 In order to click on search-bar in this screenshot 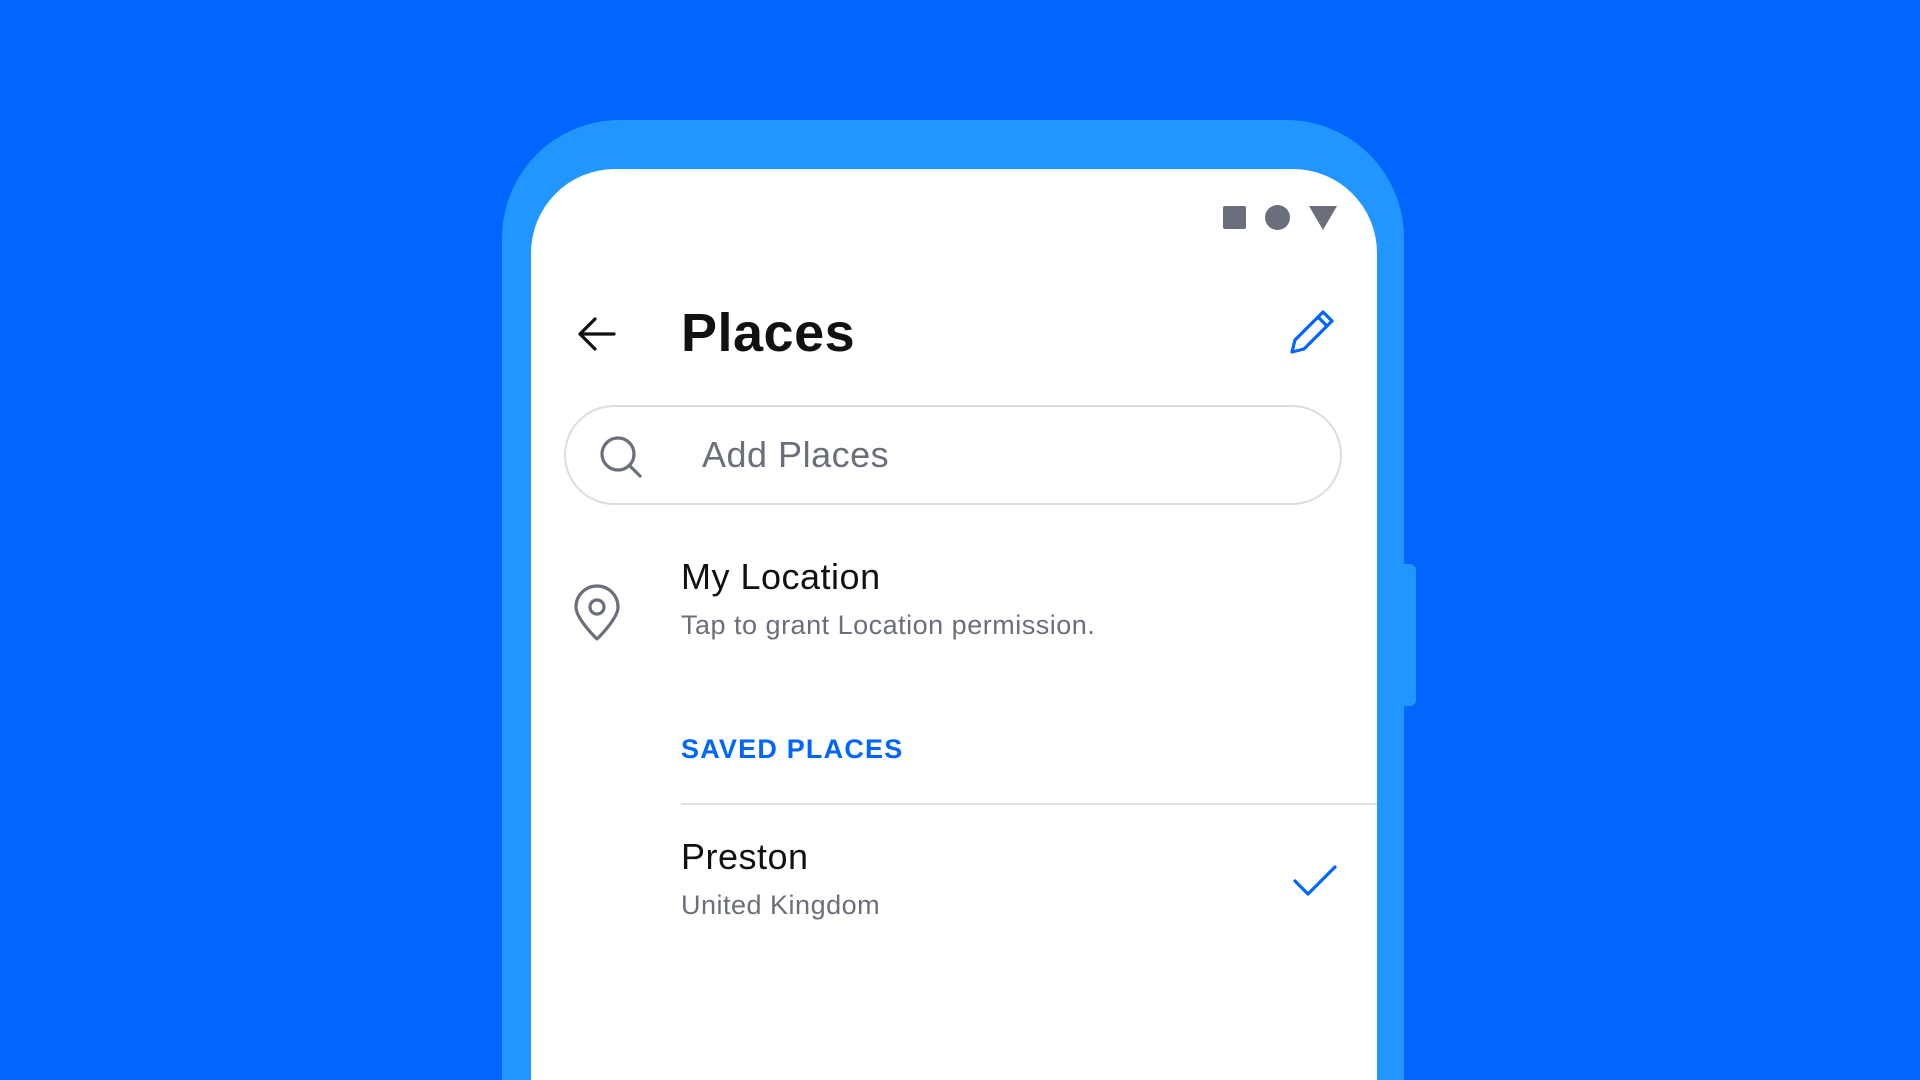, I will do `click(953, 455)`.